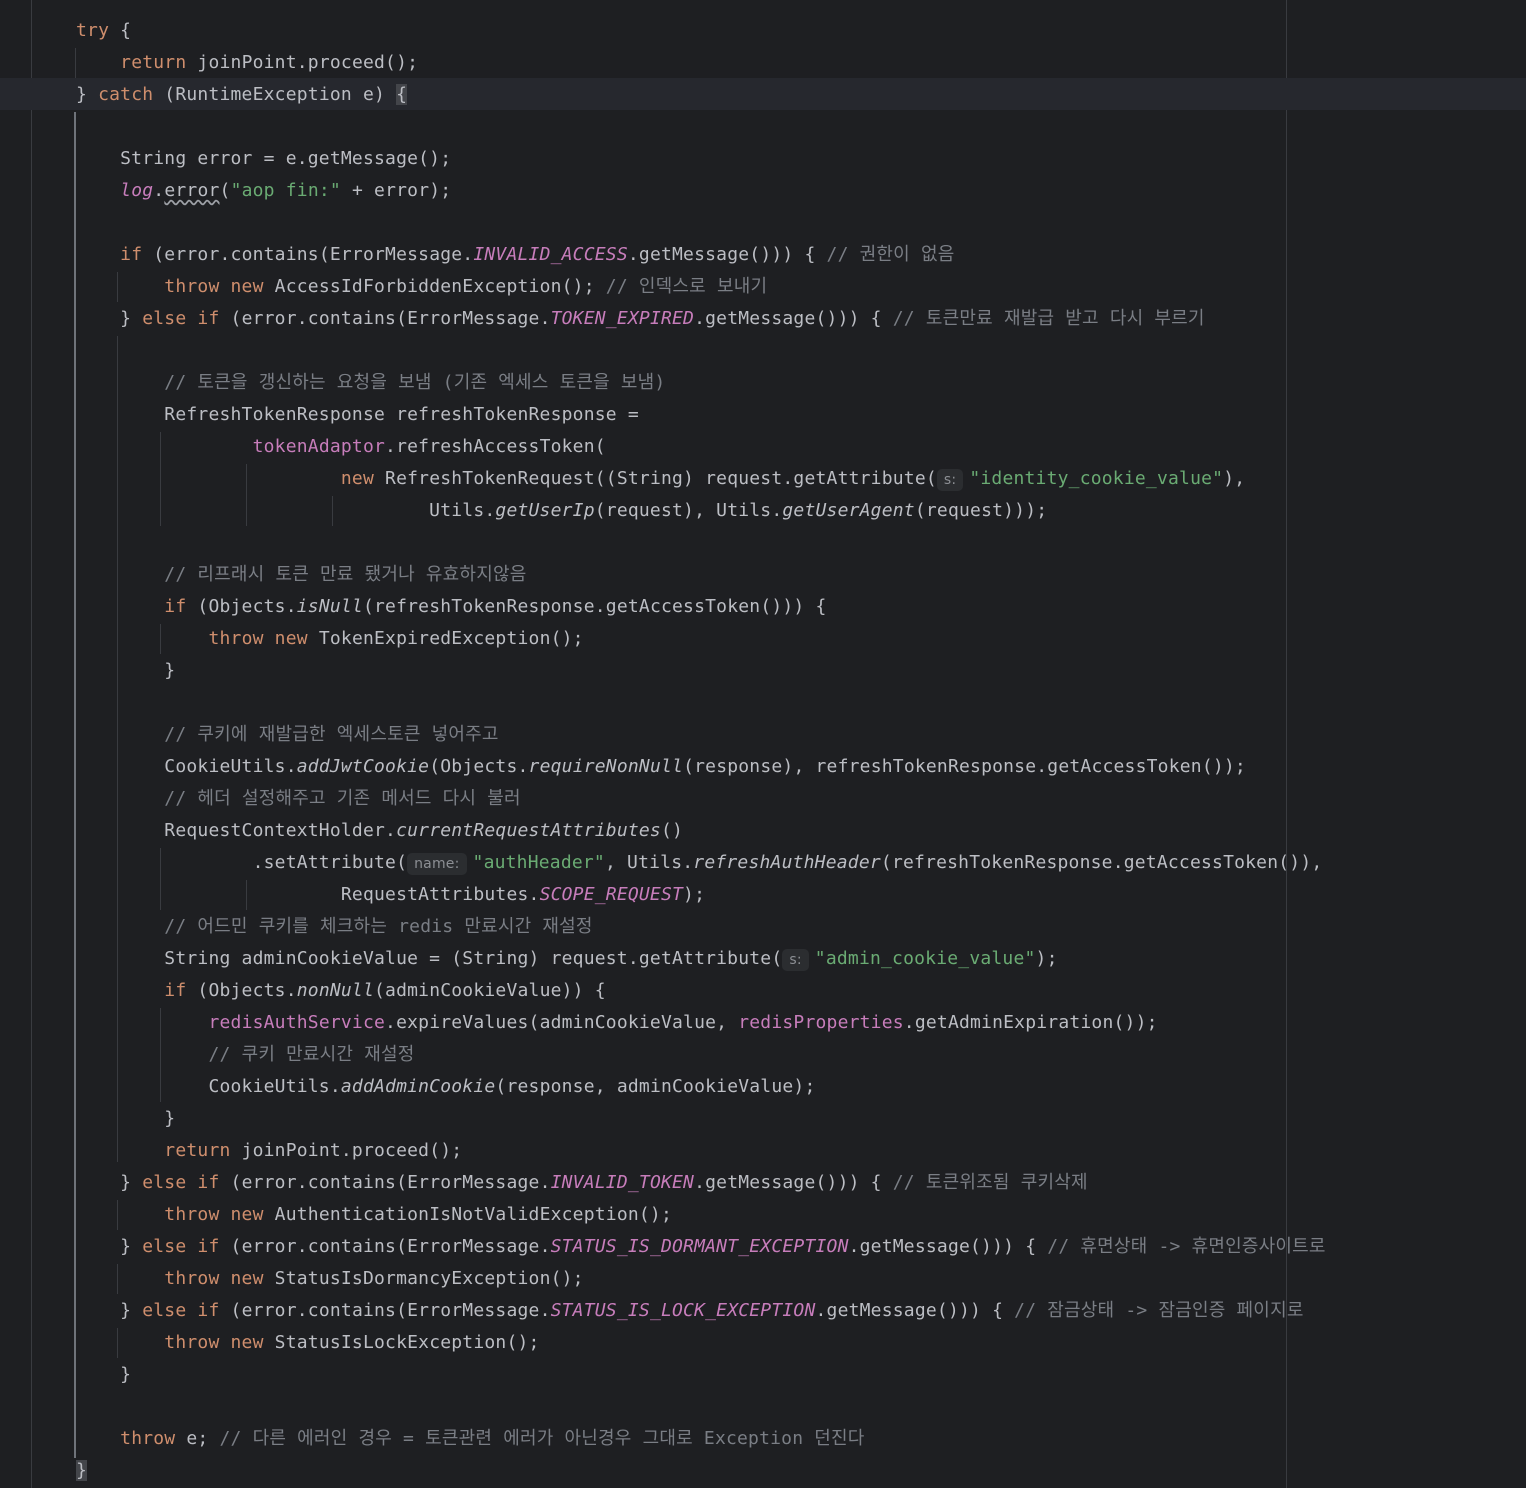  I want to click on code-token: .expireValues(adminCookieValue,, so click(562, 1022).